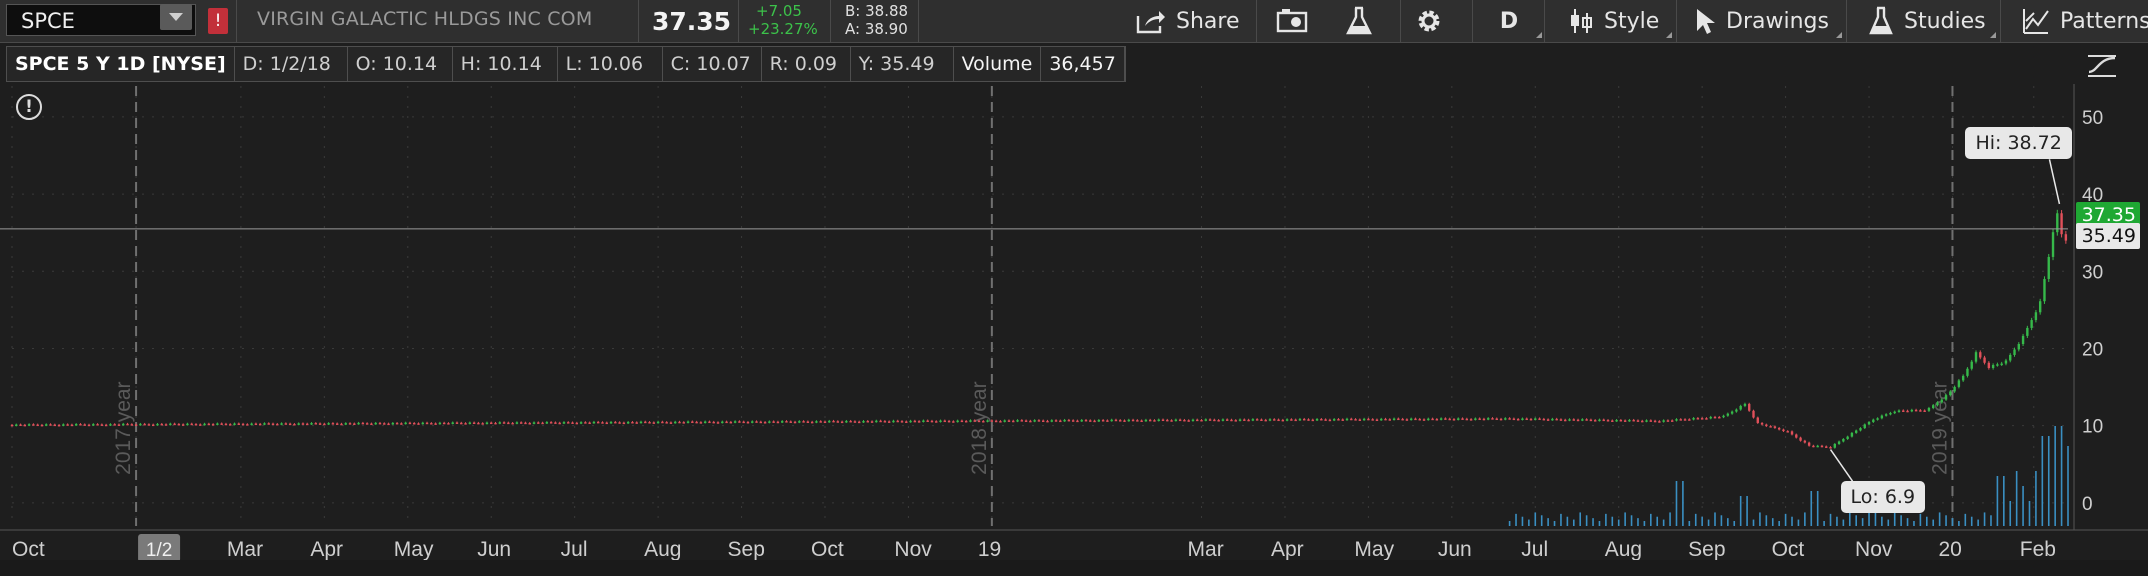 The width and height of the screenshot is (2148, 576). What do you see at coordinates (2087, 504) in the screenshot?
I see `y-tick-label: 0` at bounding box center [2087, 504].